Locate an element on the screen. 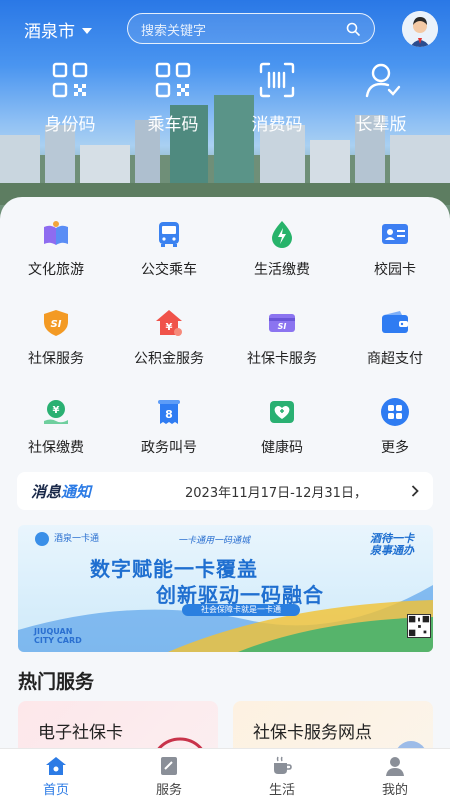 This screenshot has width=450, height=800. grid-label: 生活缴费 is located at coordinates (282, 270).